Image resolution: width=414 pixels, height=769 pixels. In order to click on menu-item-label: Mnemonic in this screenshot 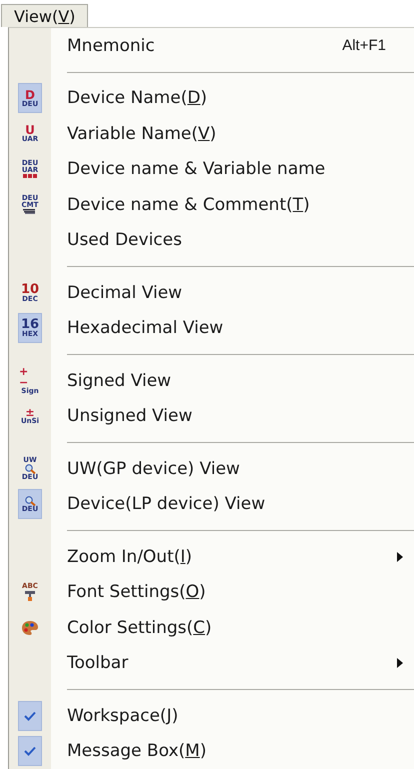, I will do `click(111, 46)`.